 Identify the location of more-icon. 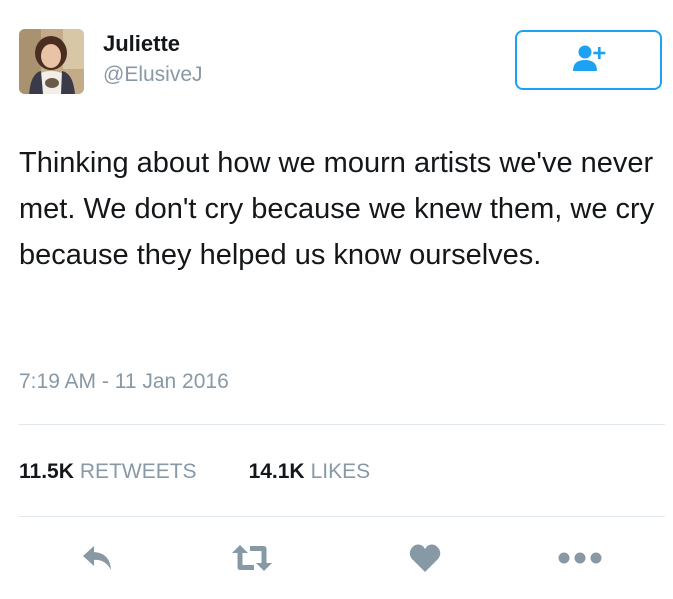
(580, 560).